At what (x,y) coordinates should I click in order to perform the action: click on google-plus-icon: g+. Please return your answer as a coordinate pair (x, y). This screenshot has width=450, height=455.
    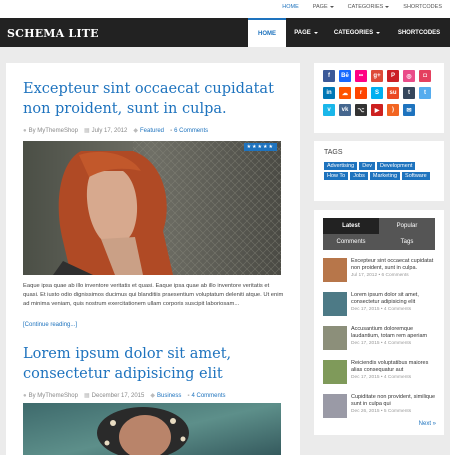
    Looking at the image, I should click on (377, 76).